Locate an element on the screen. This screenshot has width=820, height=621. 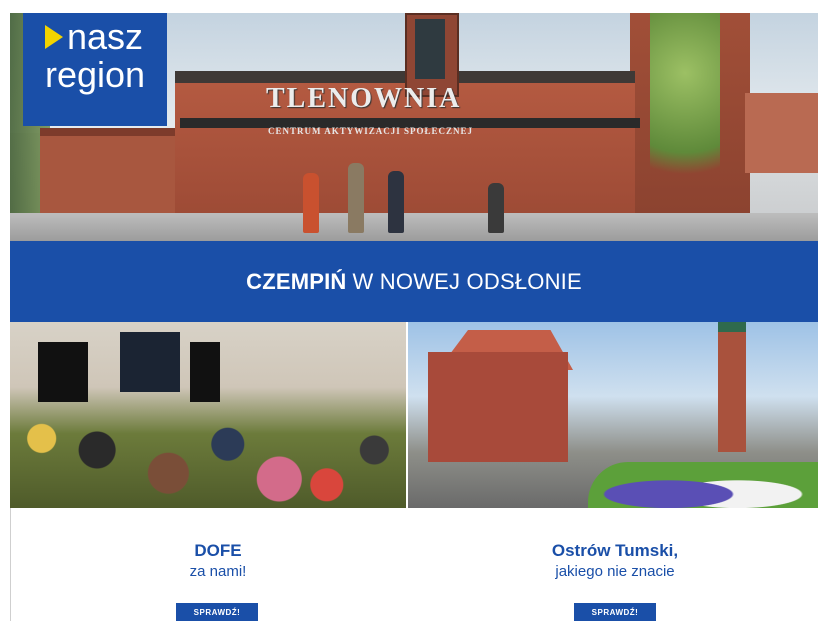
check-button-ostrow-tumski: SPRAWDŹ! is located at coordinates (615, 612).